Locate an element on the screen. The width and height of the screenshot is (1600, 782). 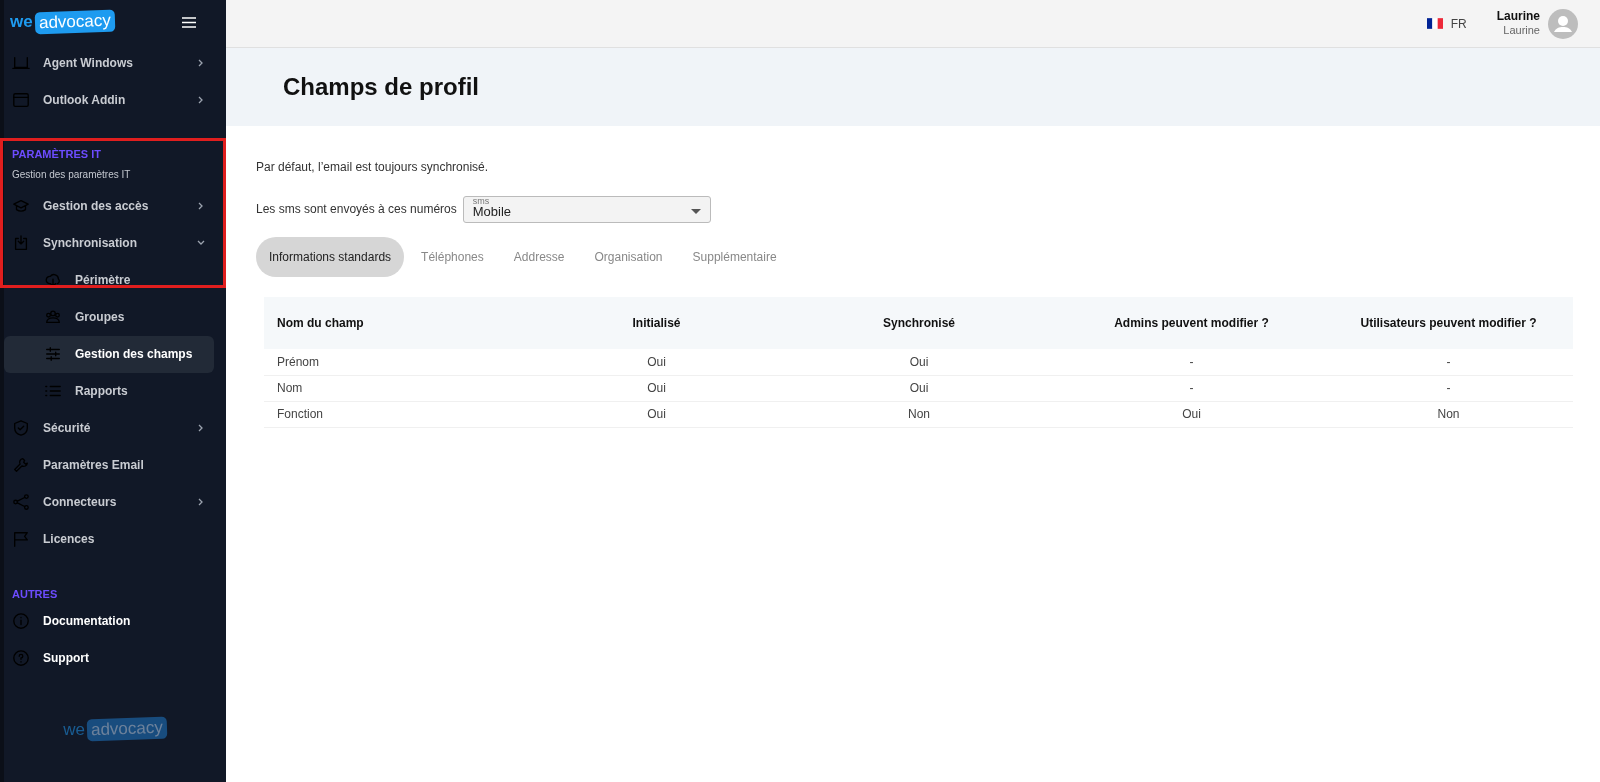
sidebar-item: Paramètres Email is located at coordinates (109, 465).